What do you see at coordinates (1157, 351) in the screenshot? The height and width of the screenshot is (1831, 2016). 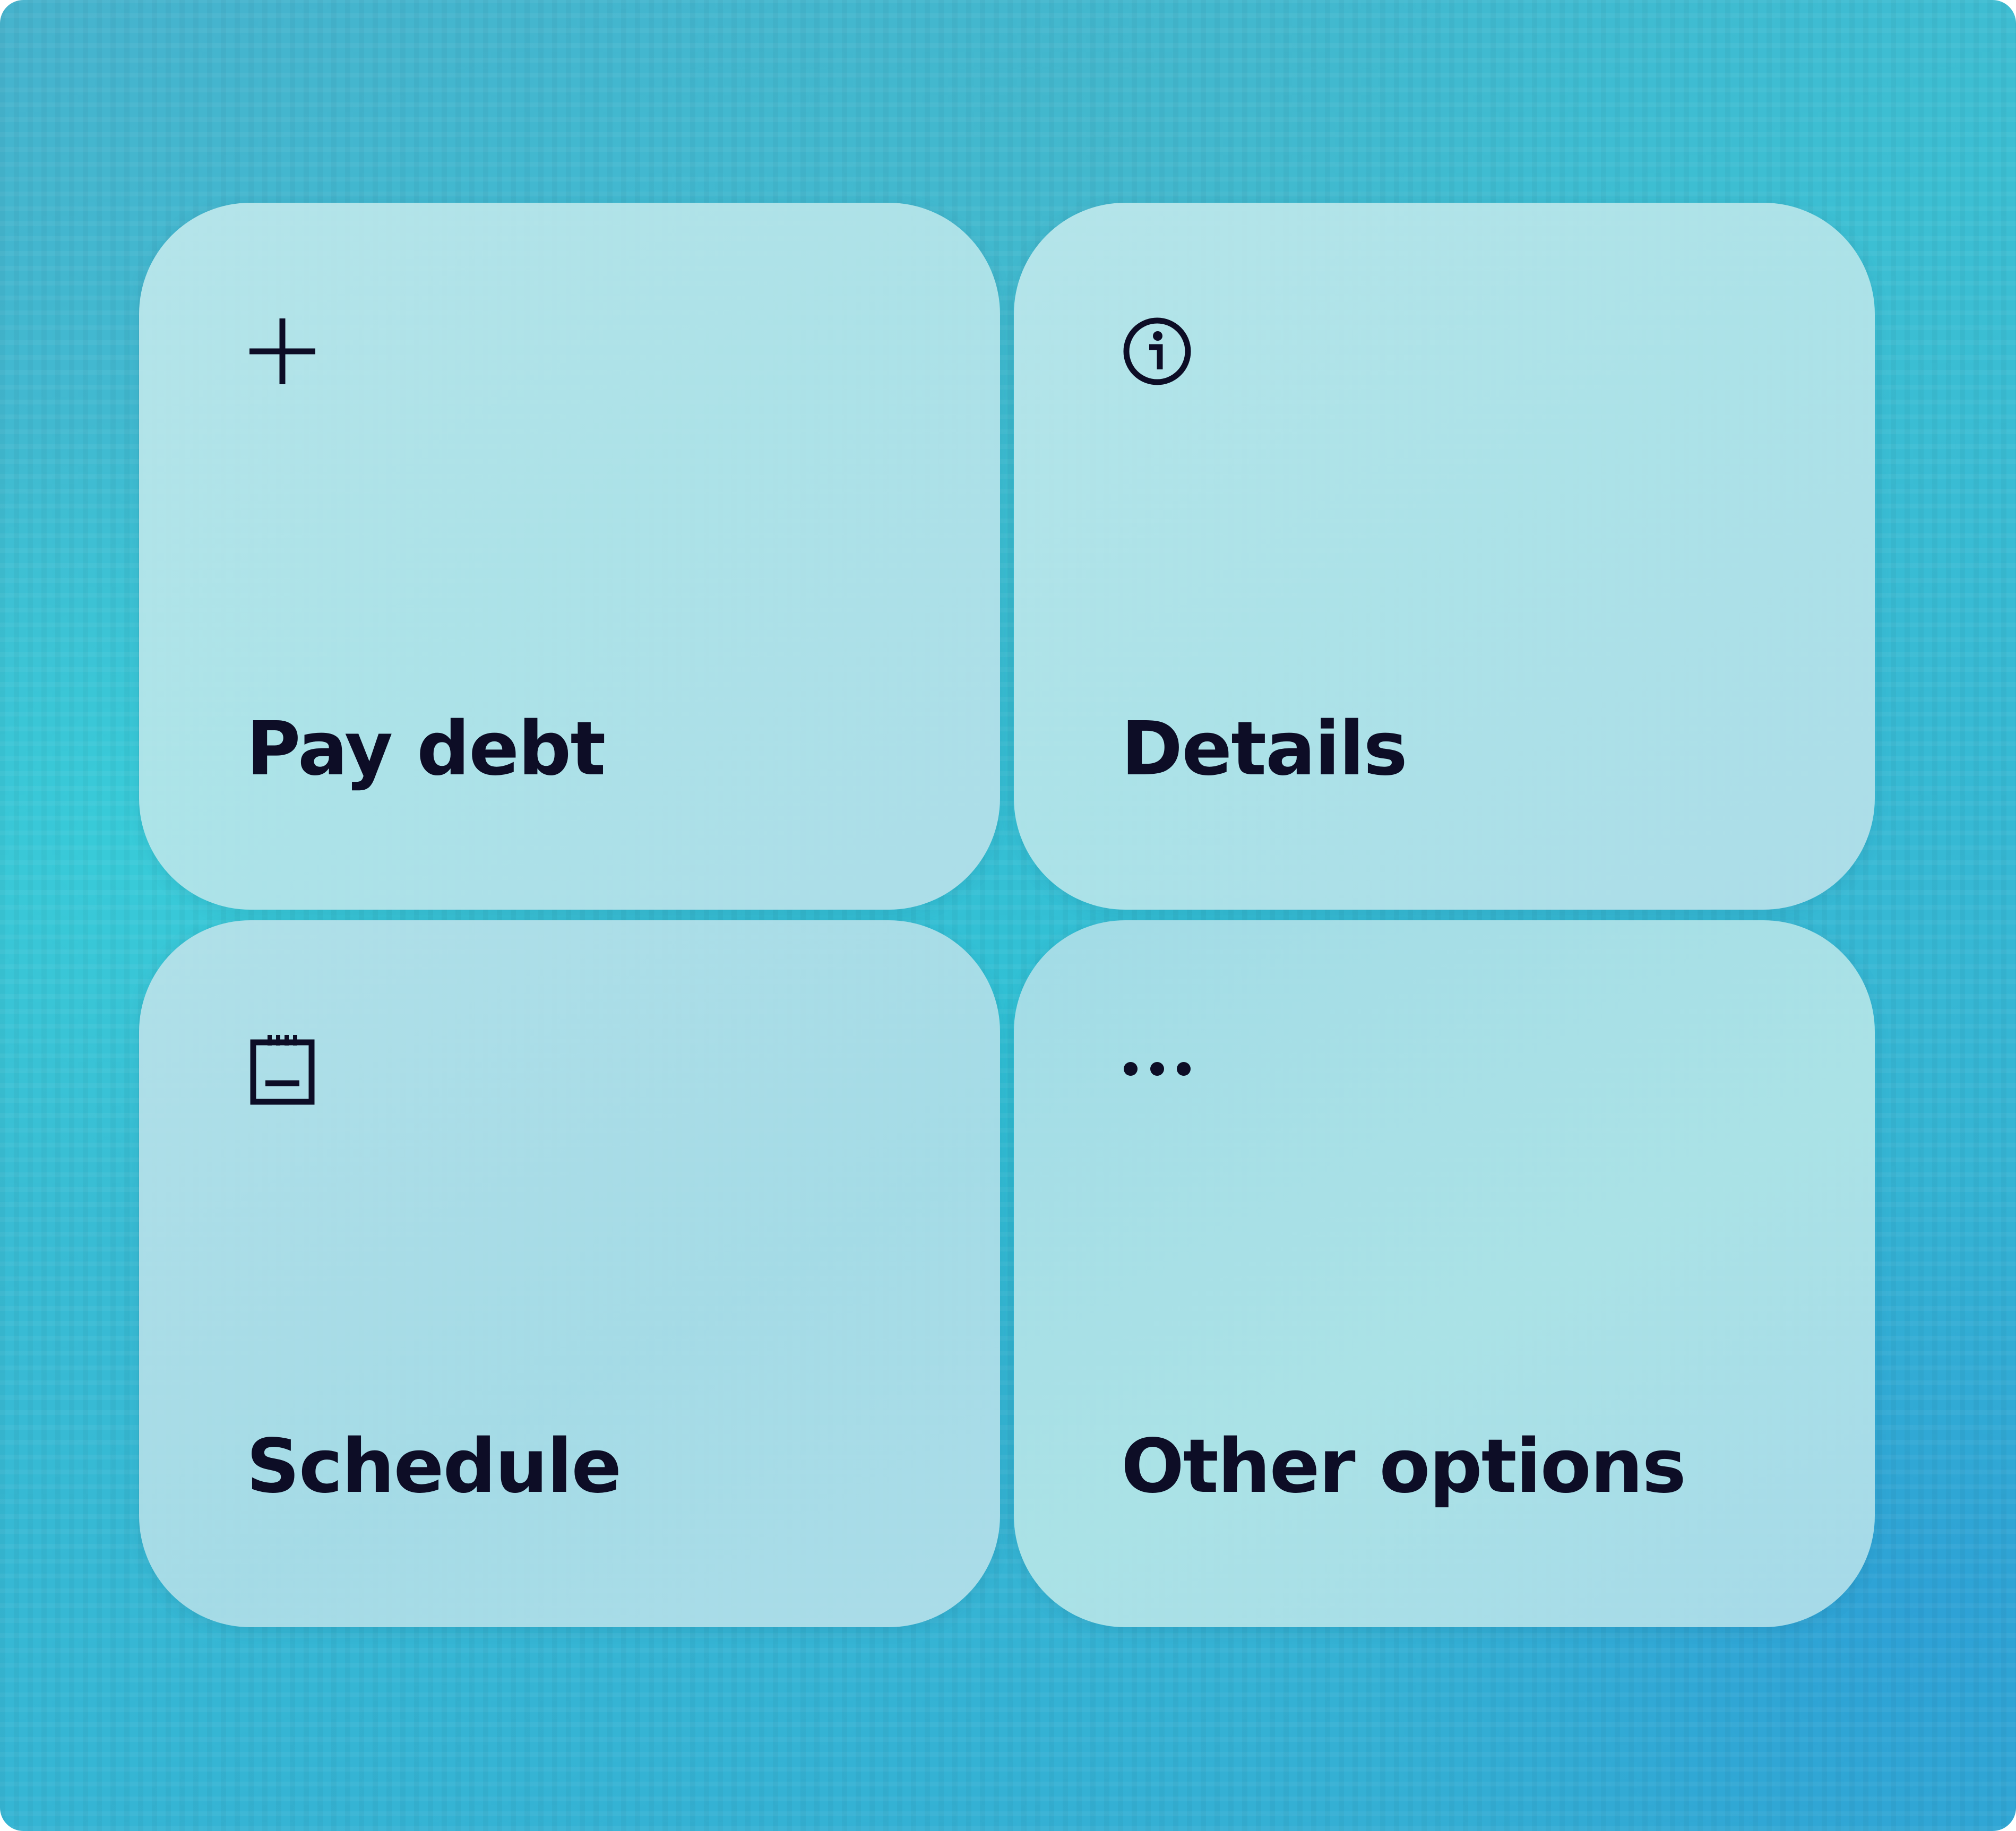 I see `info-icon` at bounding box center [1157, 351].